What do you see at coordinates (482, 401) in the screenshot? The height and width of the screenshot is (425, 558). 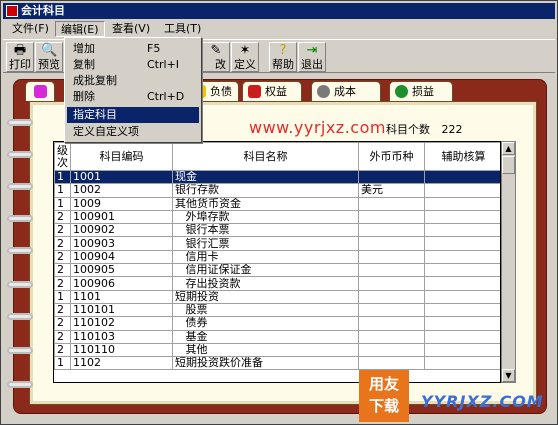 I see `watermark-logo-text: YYRJXZ.COM` at bounding box center [482, 401].